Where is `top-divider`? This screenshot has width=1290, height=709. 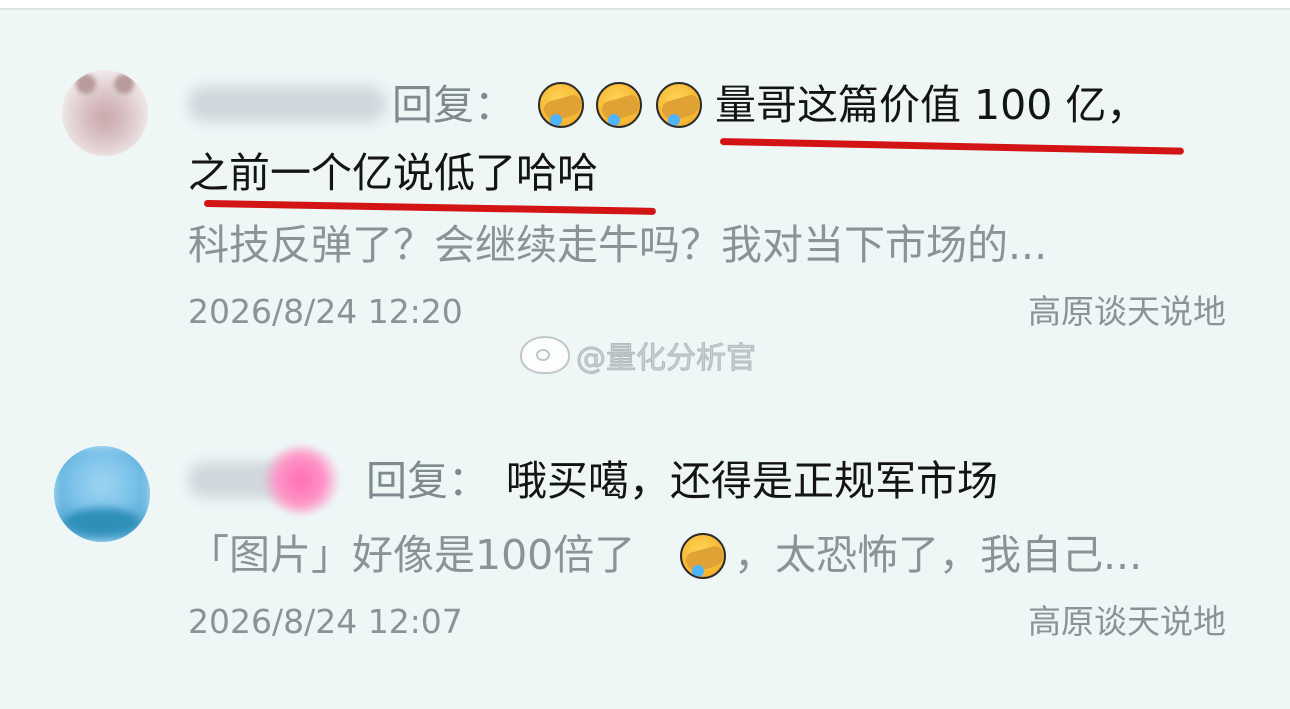
top-divider is located at coordinates (645, 9).